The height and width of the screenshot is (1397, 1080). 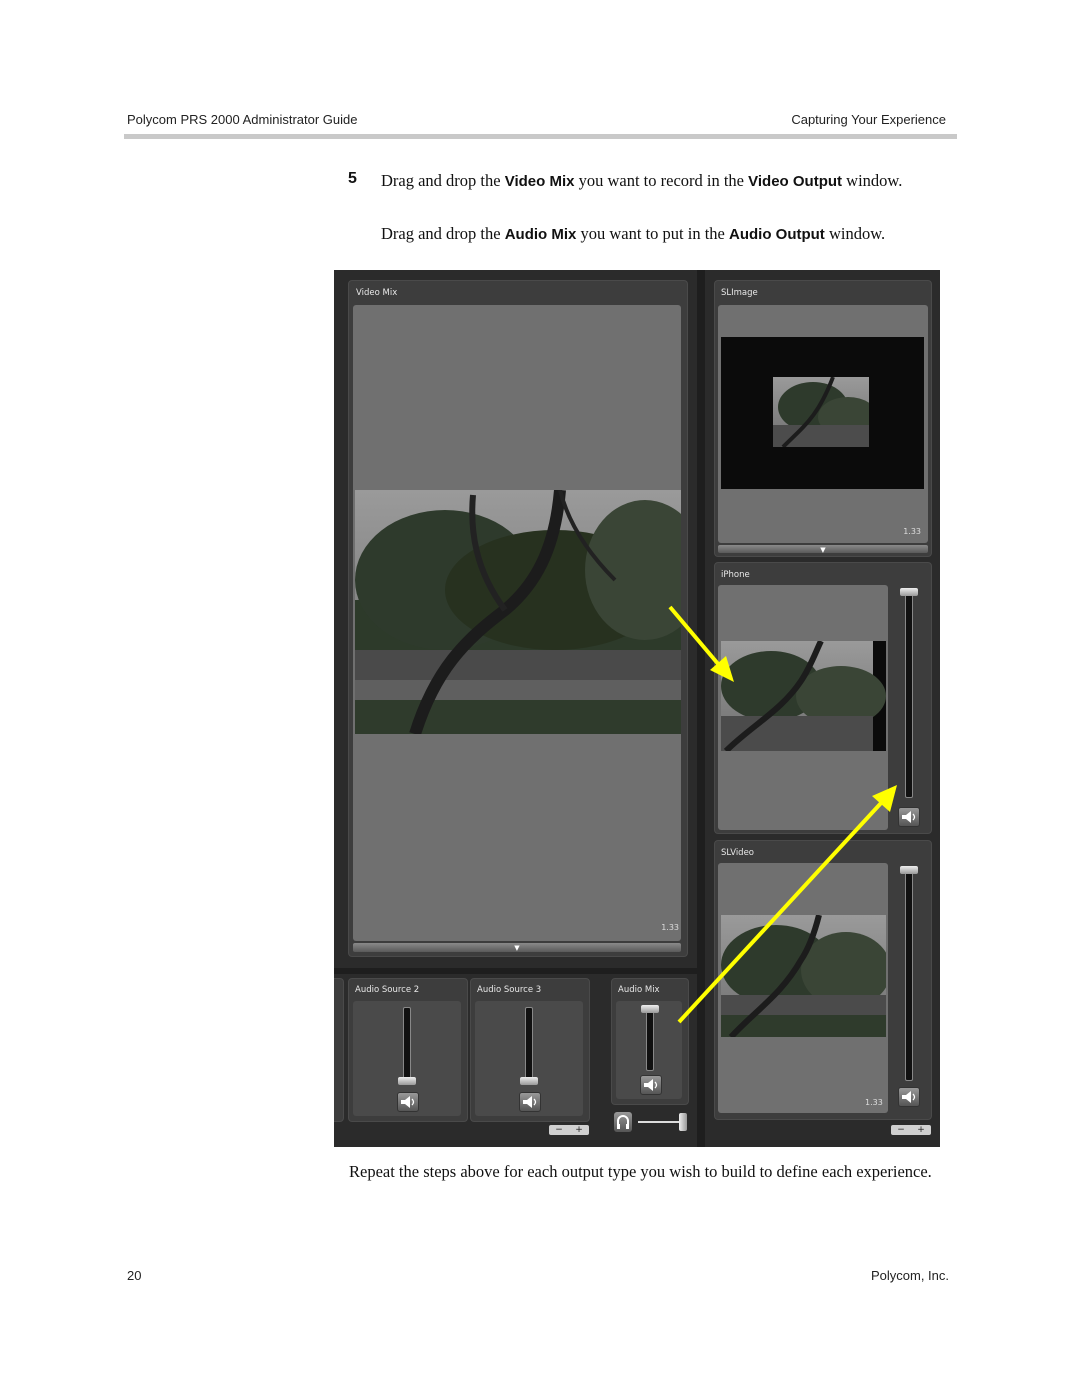 I want to click on term-video-output: Video Output, so click(x=795, y=181).